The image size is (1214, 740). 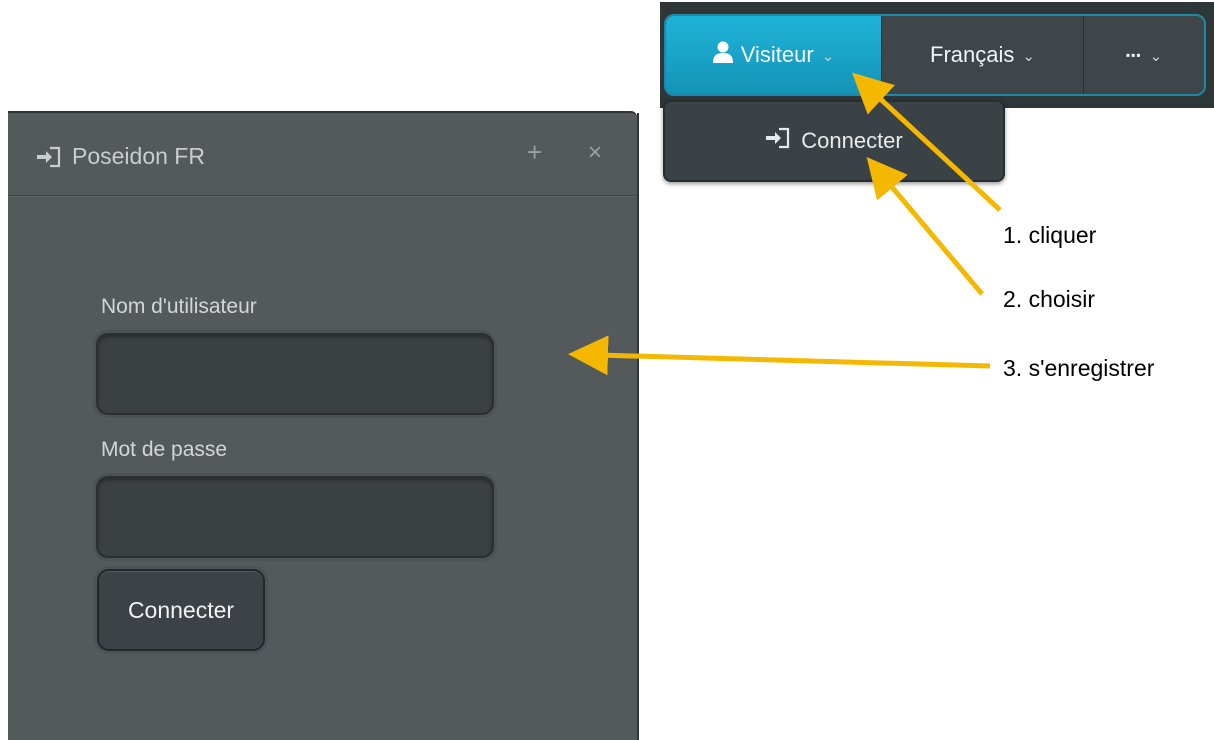 I want to click on arrow-step3, so click(x=779, y=355).